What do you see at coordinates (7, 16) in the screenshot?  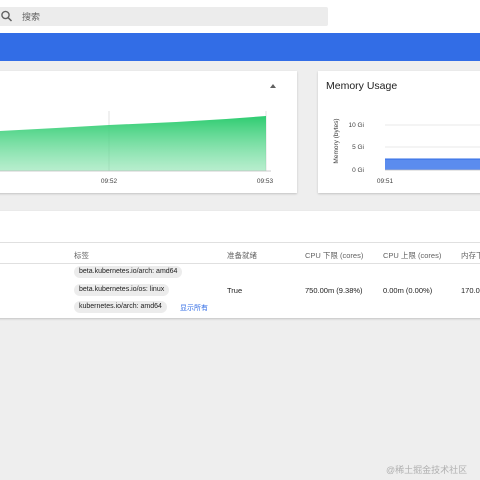 I see `search-icon` at bounding box center [7, 16].